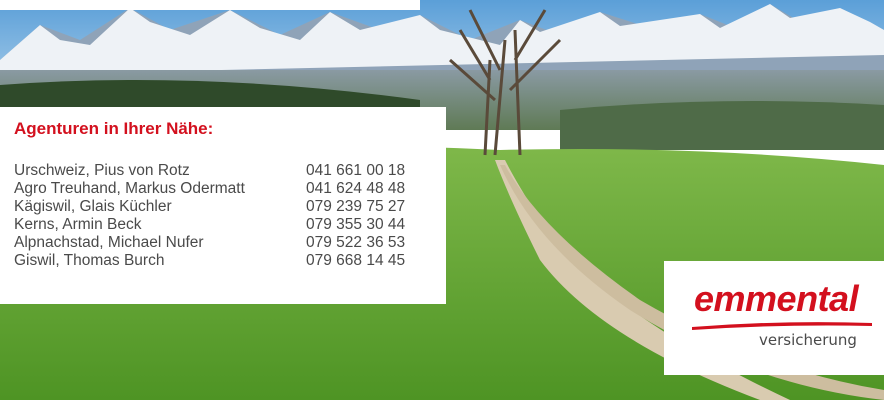 This screenshot has width=884, height=400. What do you see at coordinates (808, 340) in the screenshot?
I see `brand-logo-subtitle: versicherung` at bounding box center [808, 340].